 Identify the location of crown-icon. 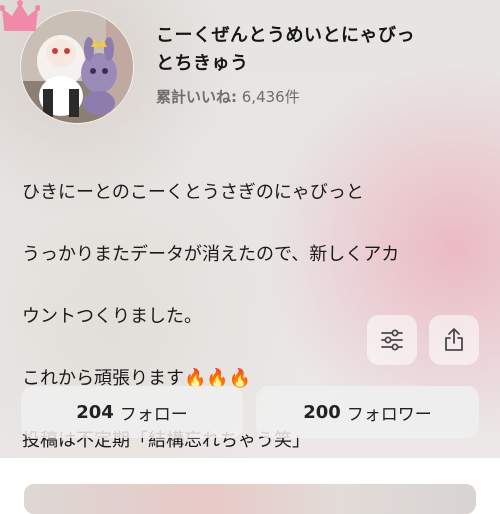
(20, 15).